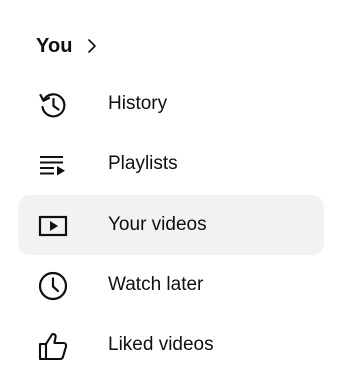  Describe the element at coordinates (53, 346) in the screenshot. I see `thumbs-up-icon` at that location.